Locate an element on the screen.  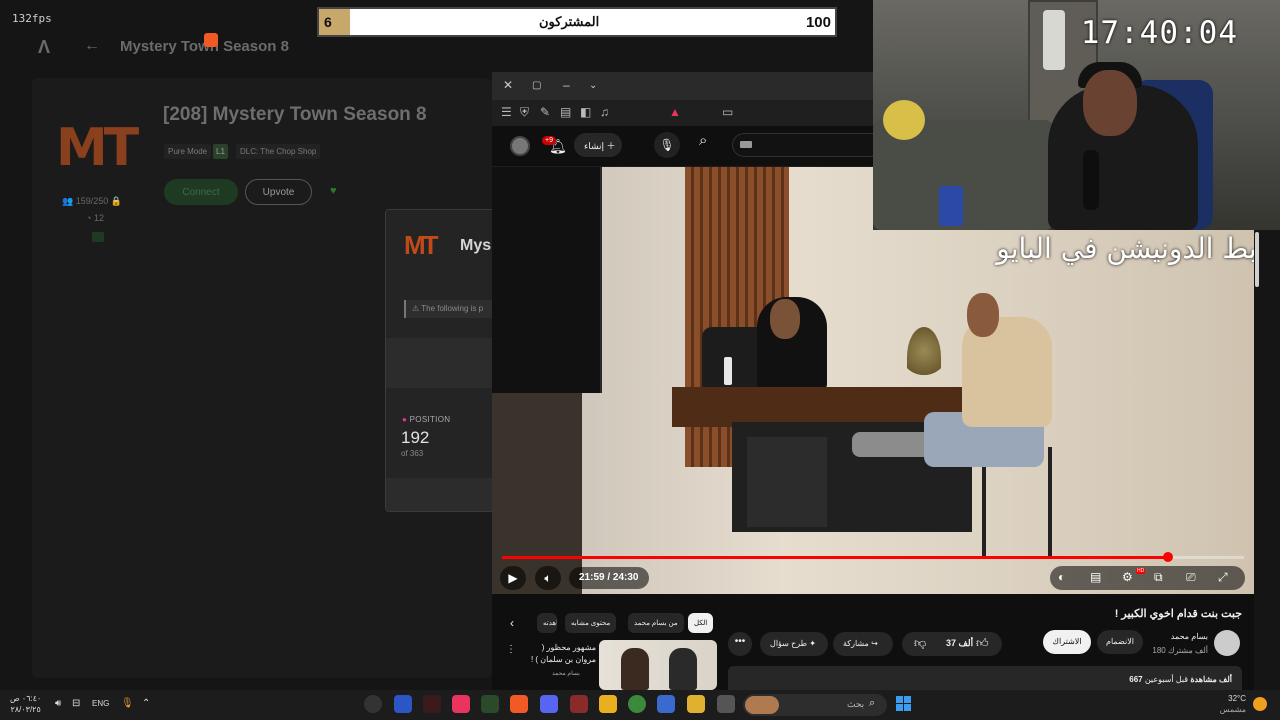
menu-icon: ☰ is located at coordinates (506, 112).